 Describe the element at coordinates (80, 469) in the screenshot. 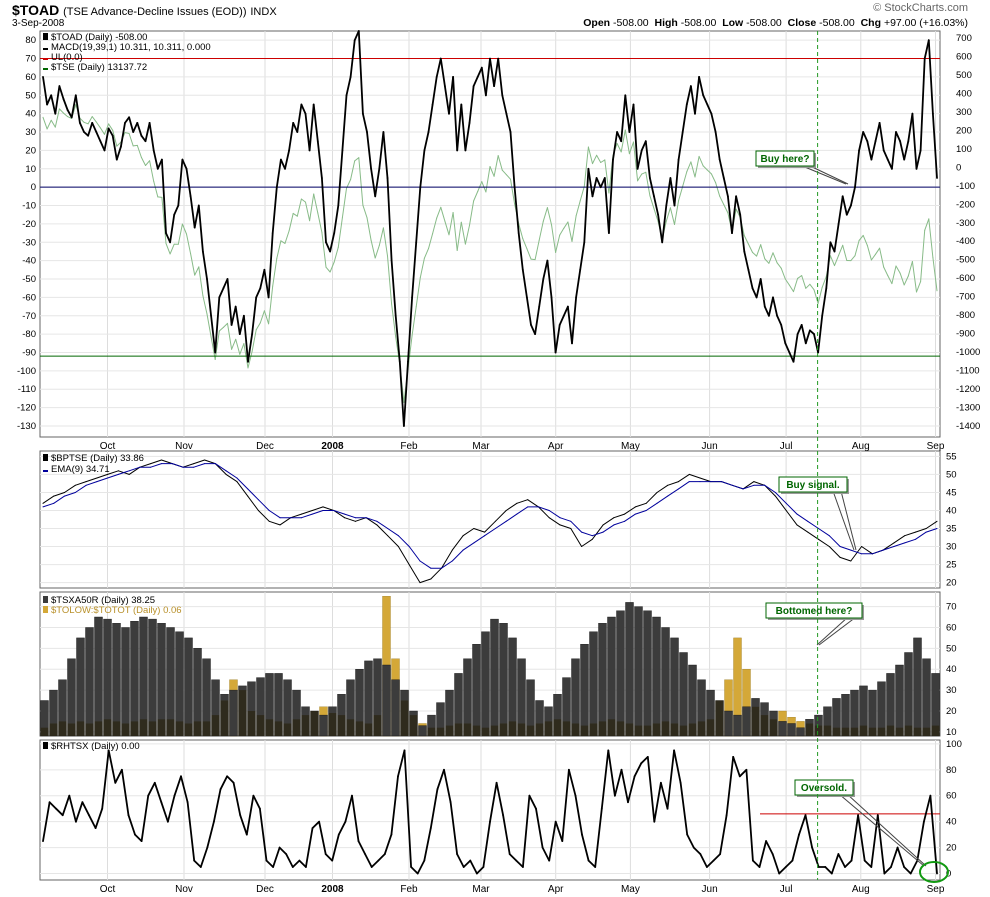

I see `legend-ema: EMA(9) 34.71` at that location.